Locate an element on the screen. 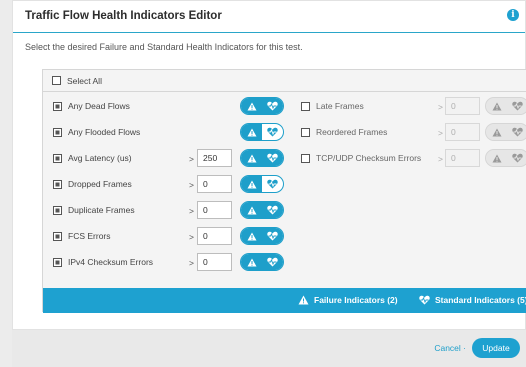 The width and height of the screenshot is (526, 367). threshold-input: 250 is located at coordinates (214, 158).